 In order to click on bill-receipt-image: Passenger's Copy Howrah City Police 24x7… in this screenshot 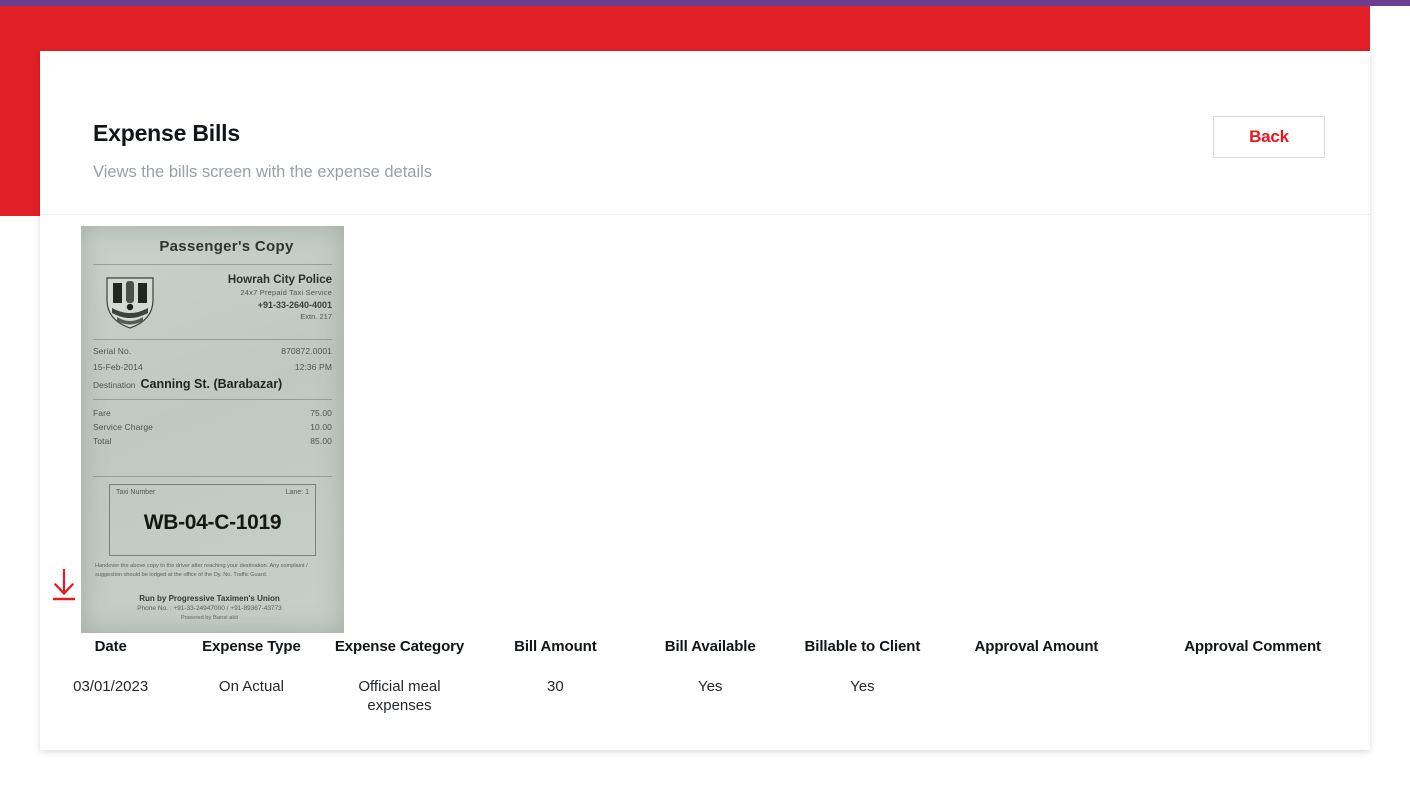, I will do `click(212, 429)`.